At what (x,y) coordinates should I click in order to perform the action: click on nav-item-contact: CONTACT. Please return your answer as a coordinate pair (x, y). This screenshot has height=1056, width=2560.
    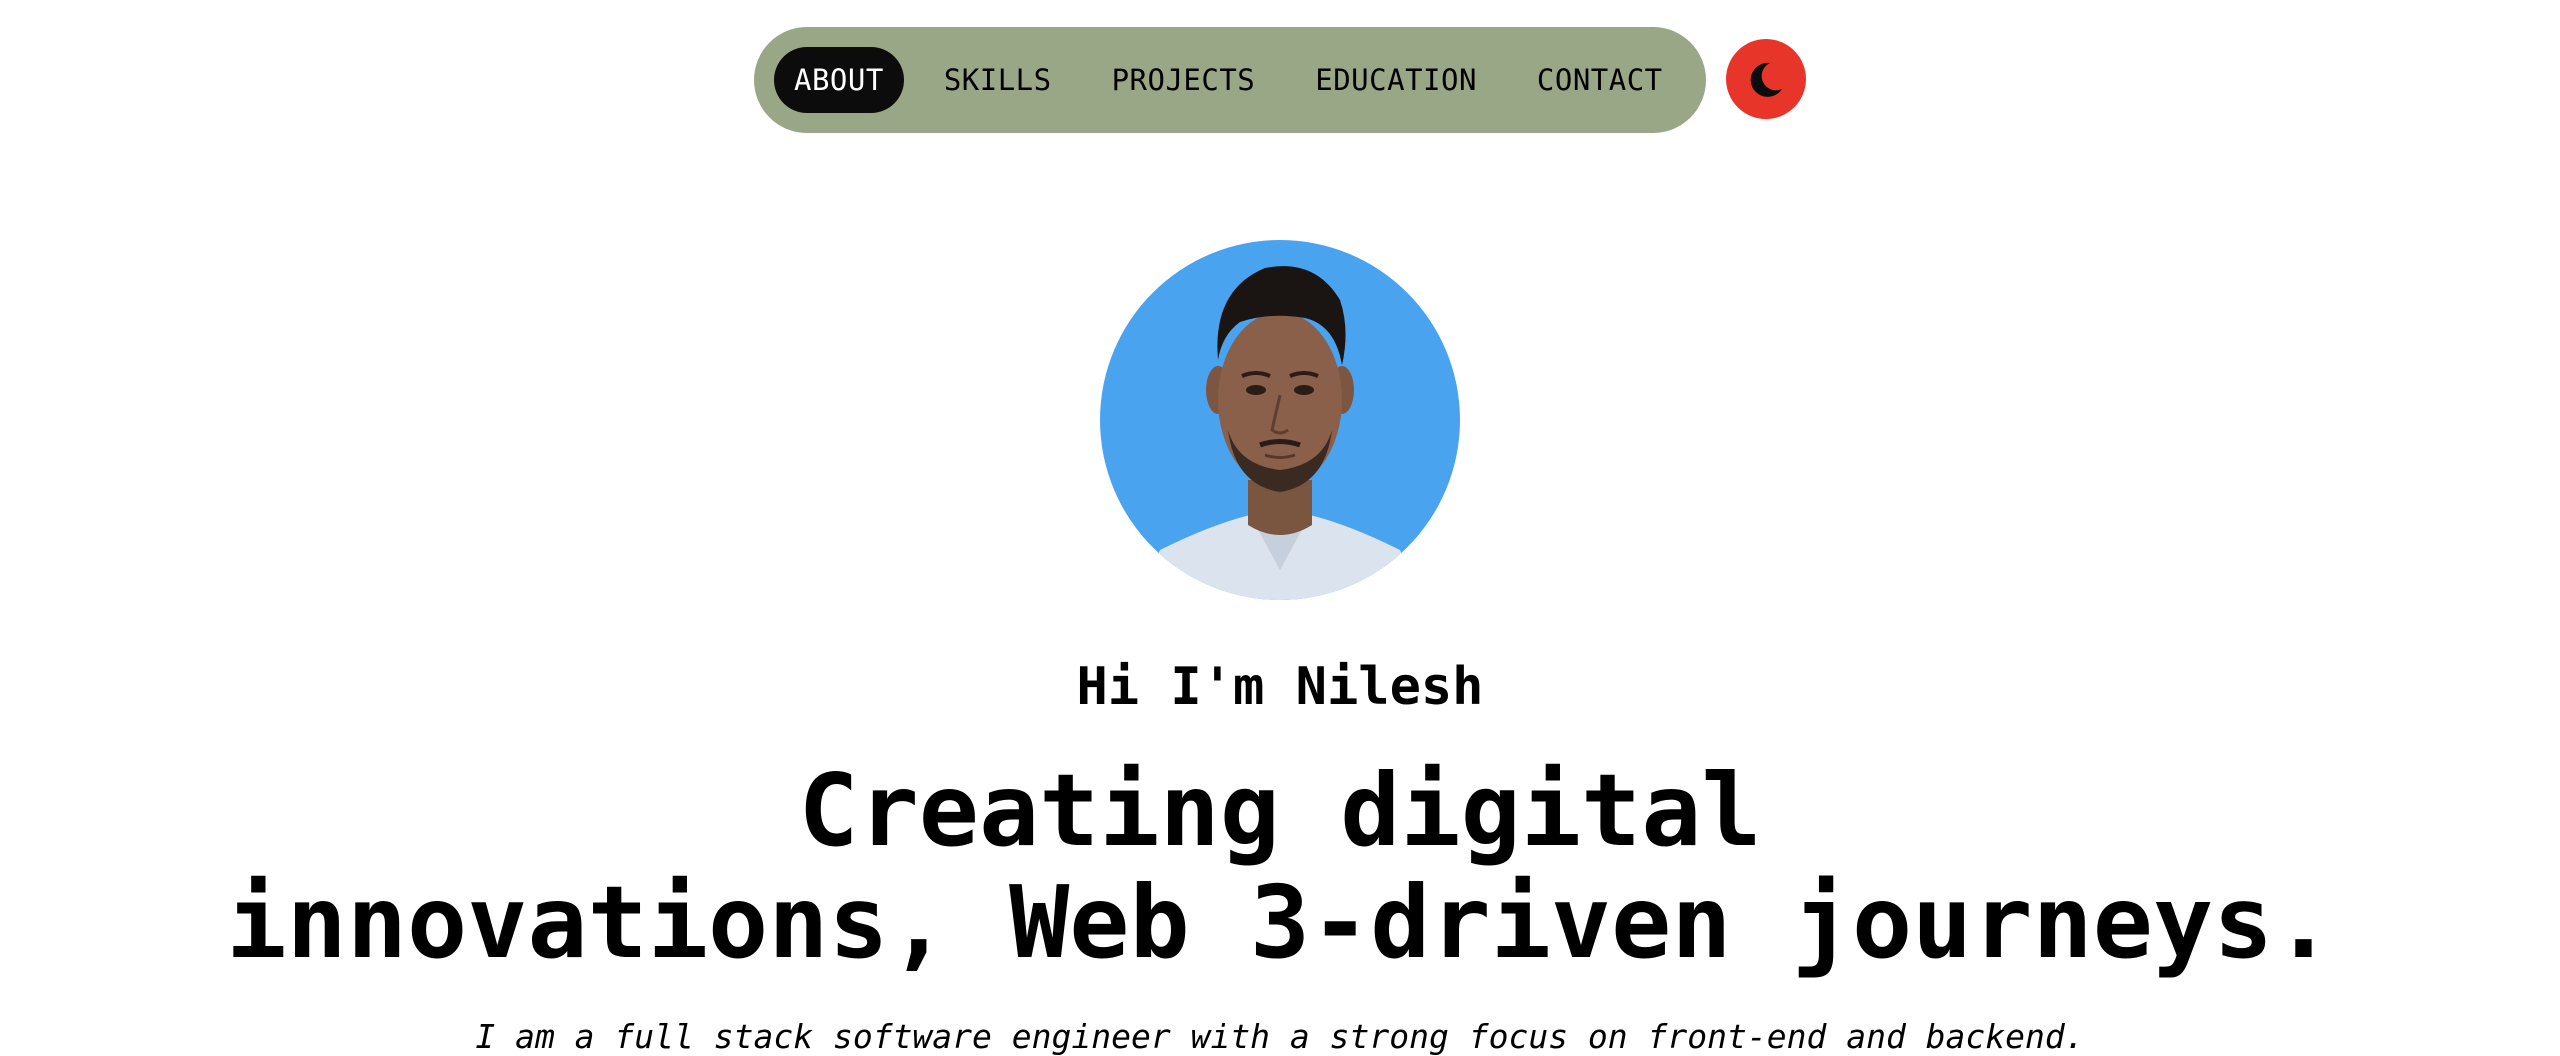
    Looking at the image, I should click on (1600, 80).